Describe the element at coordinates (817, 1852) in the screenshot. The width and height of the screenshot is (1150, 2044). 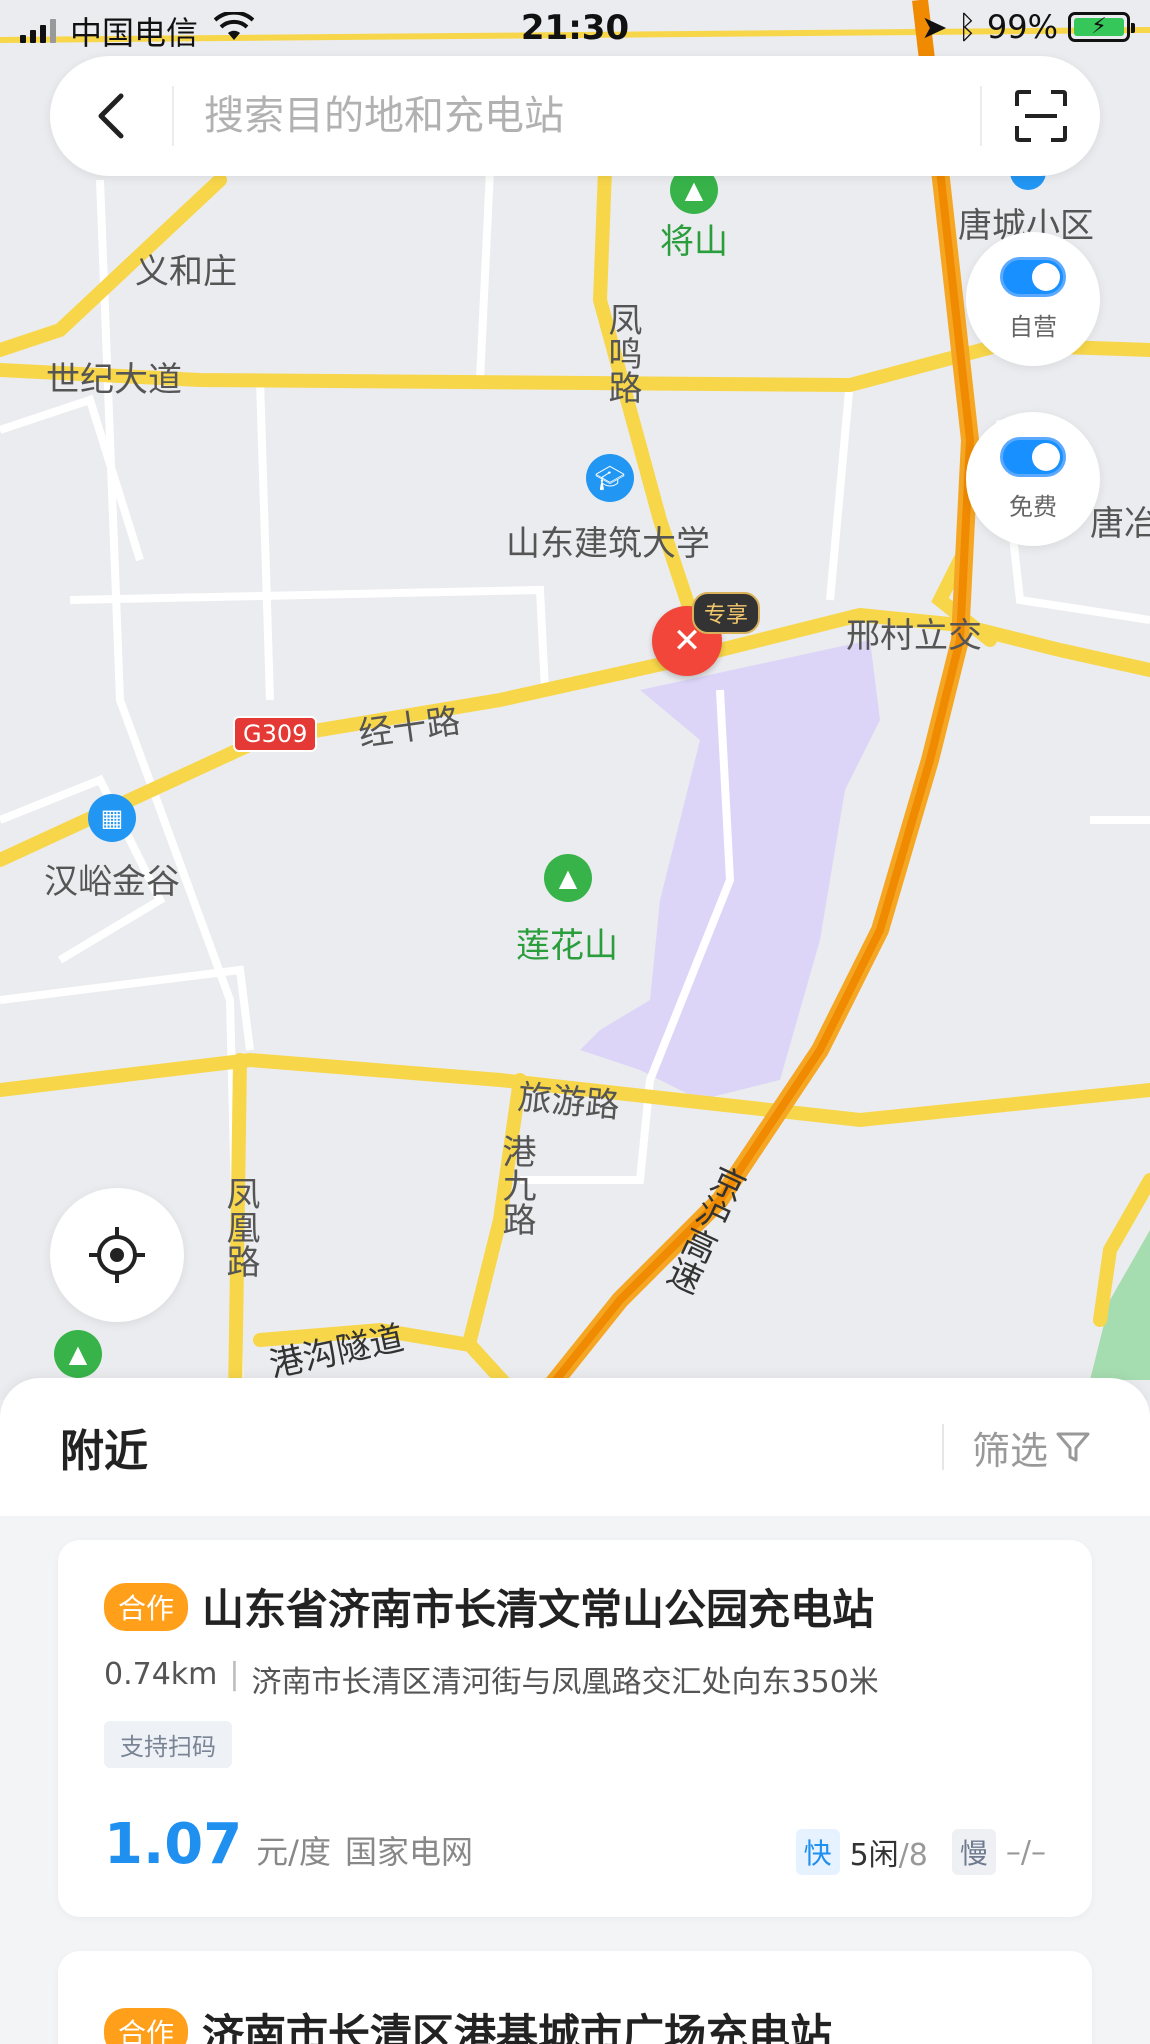
I see `fast-charge-badge: 快` at that location.